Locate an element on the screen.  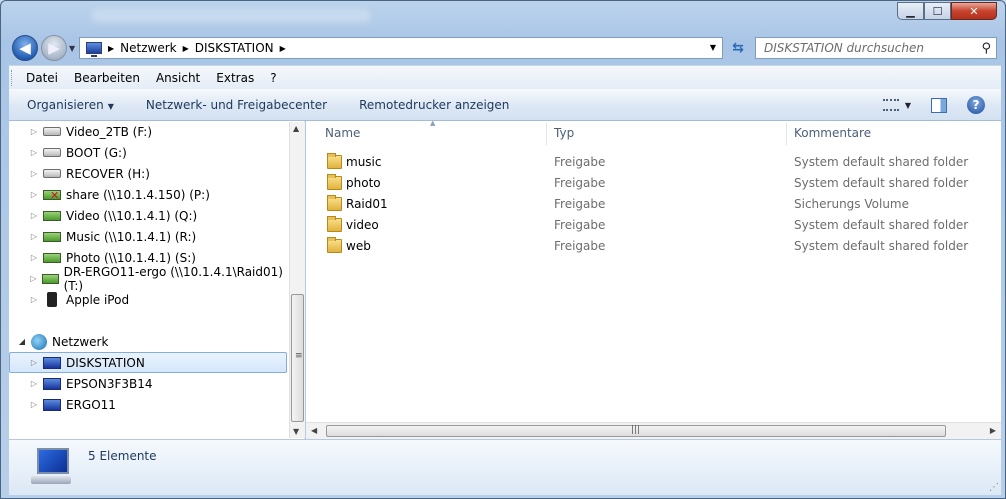
scroll-right-icon: ▶ is located at coordinates (993, 430).